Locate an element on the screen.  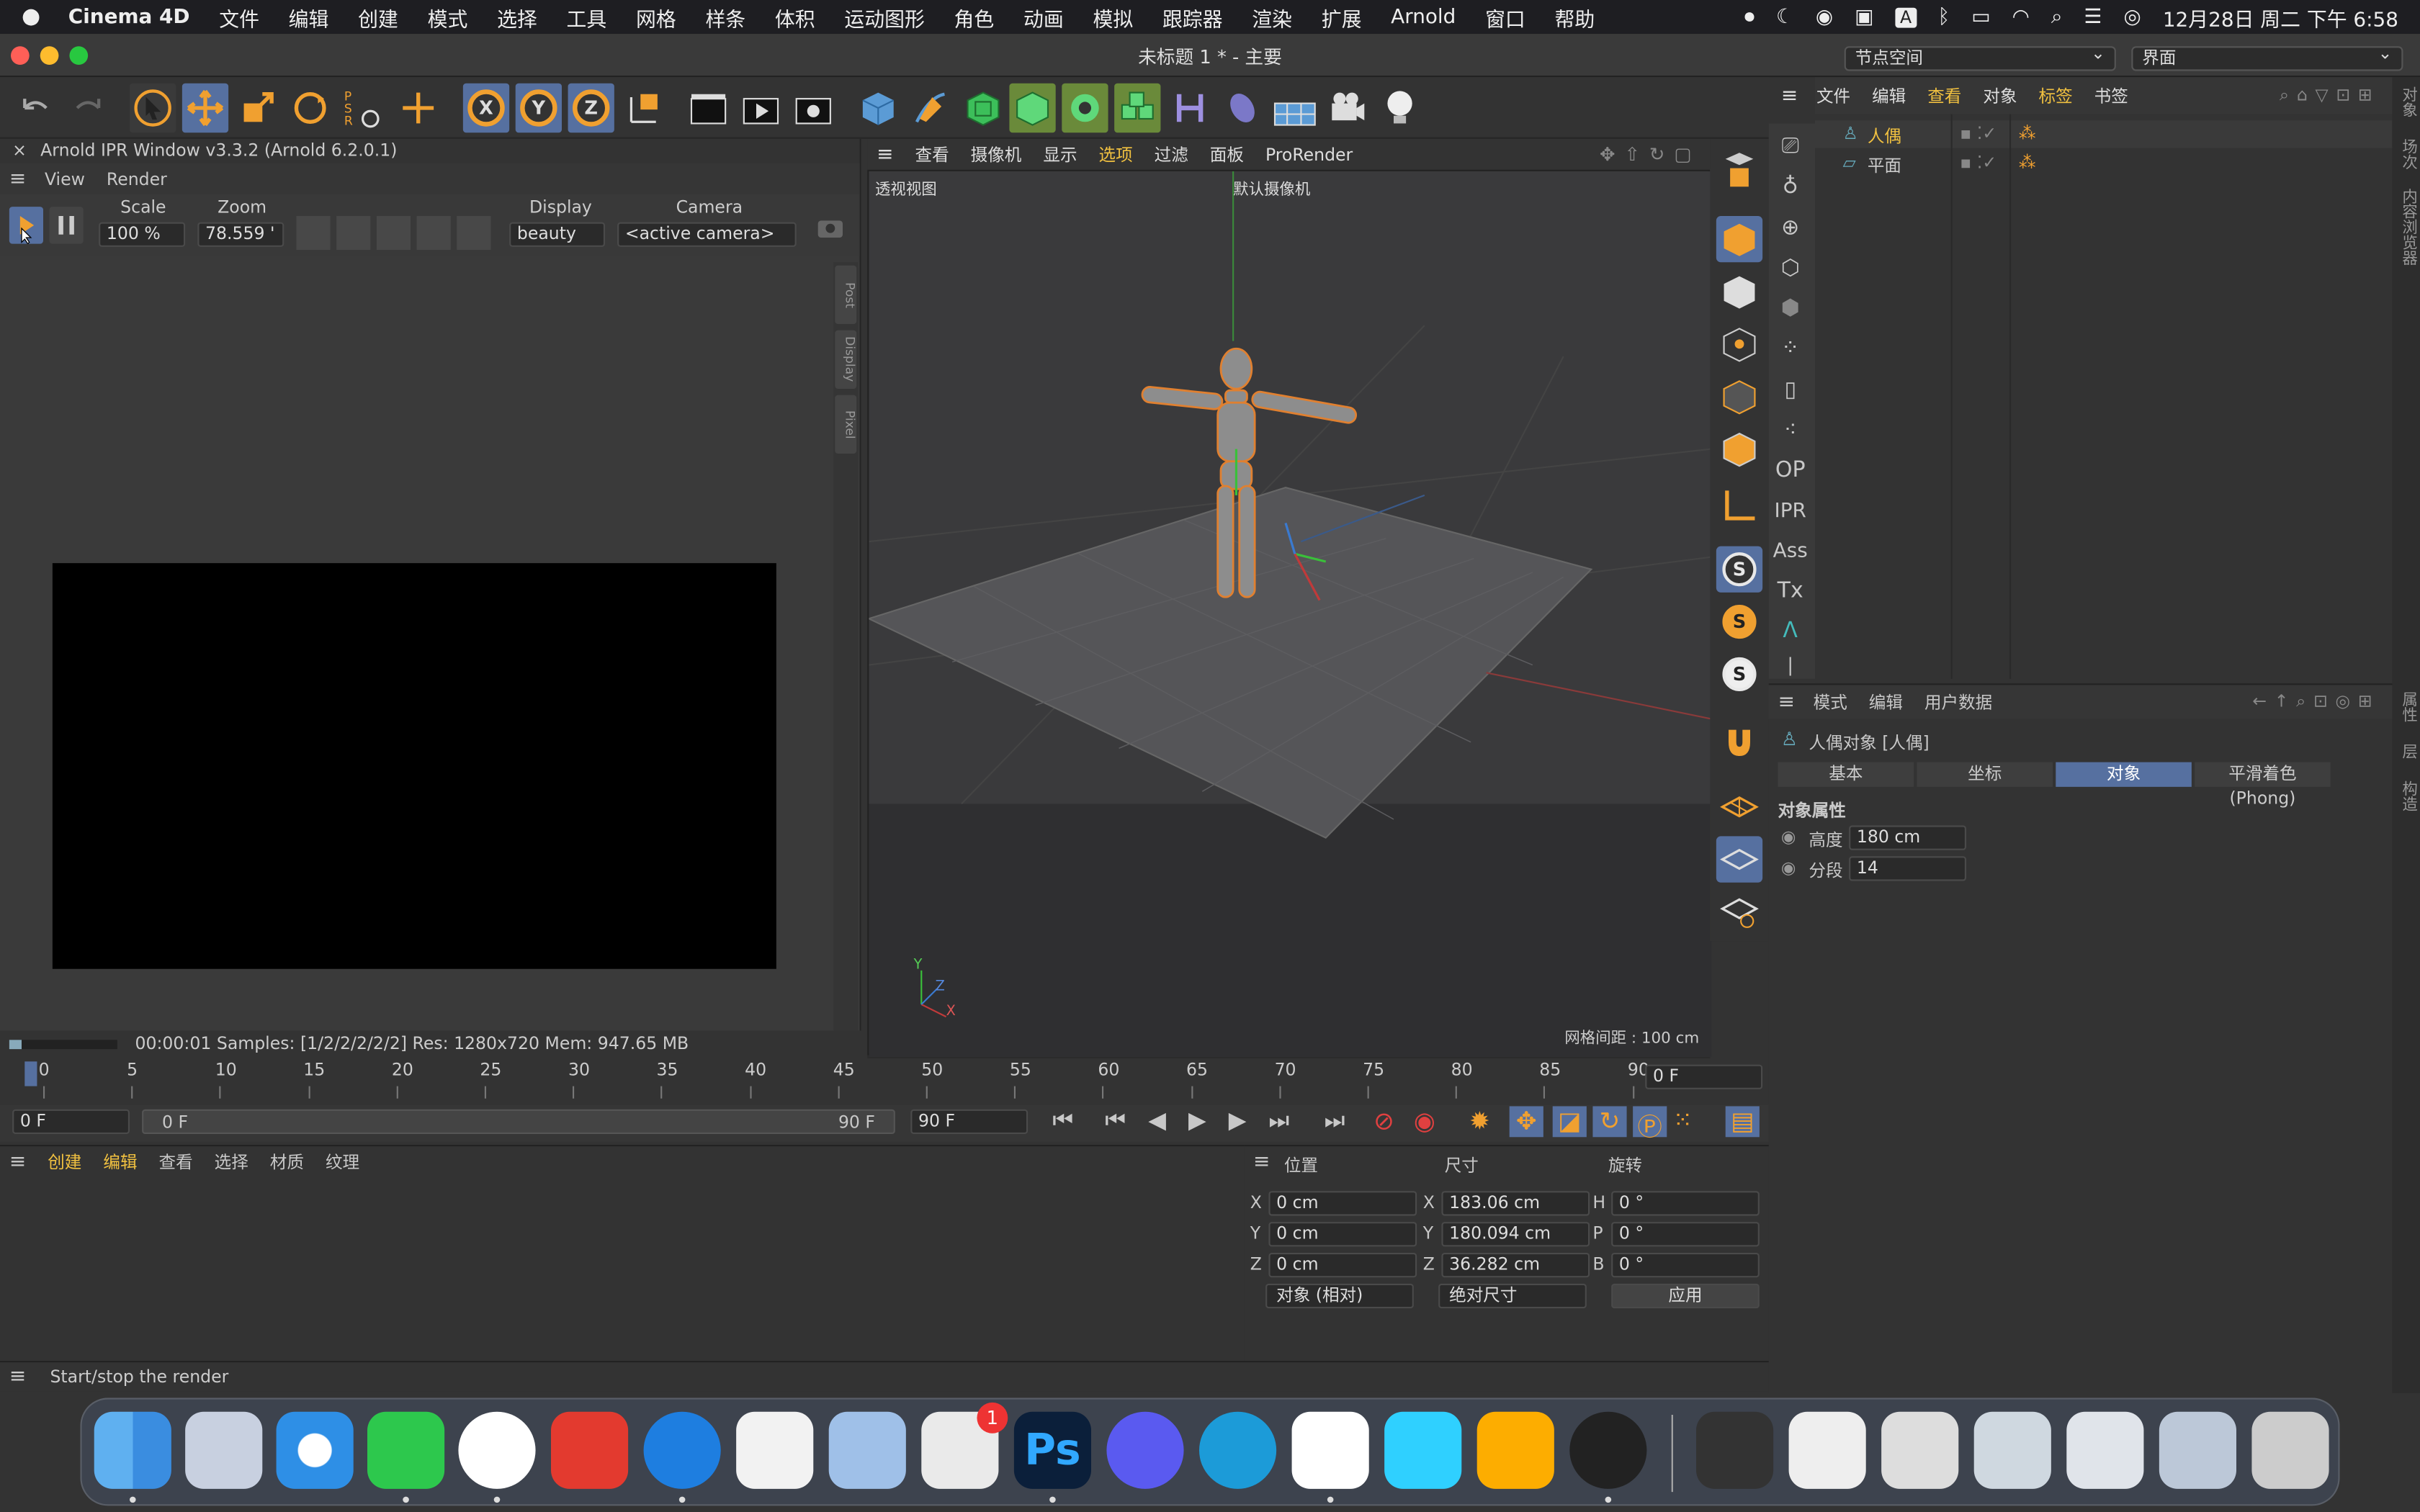
op-icon: OP is located at coordinates (1790, 471).